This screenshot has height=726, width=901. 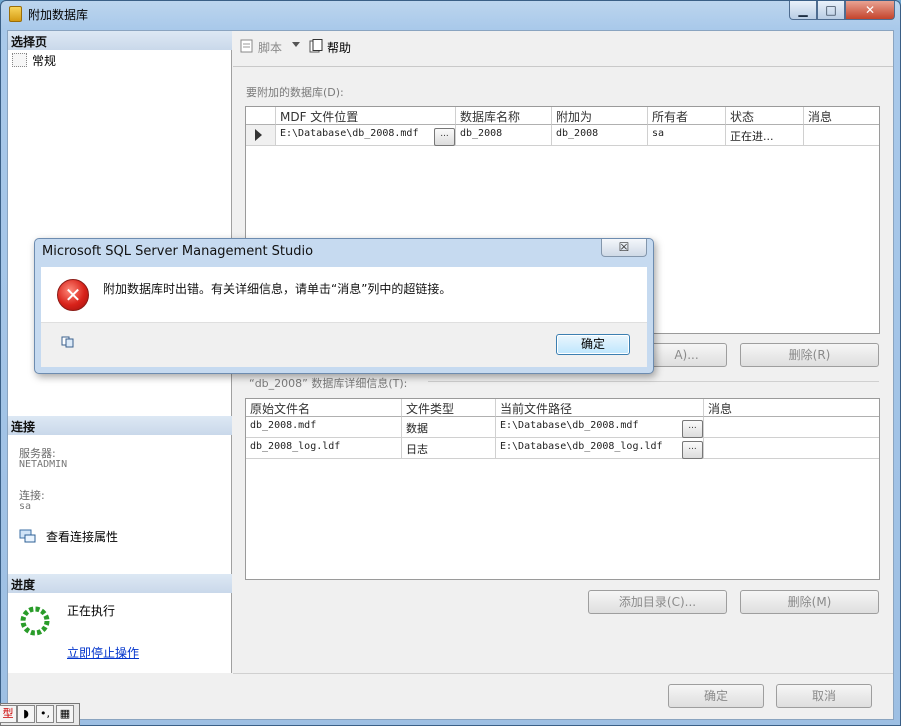 What do you see at coordinates (563, 673) in the screenshot?
I see `footer-separator` at bounding box center [563, 673].